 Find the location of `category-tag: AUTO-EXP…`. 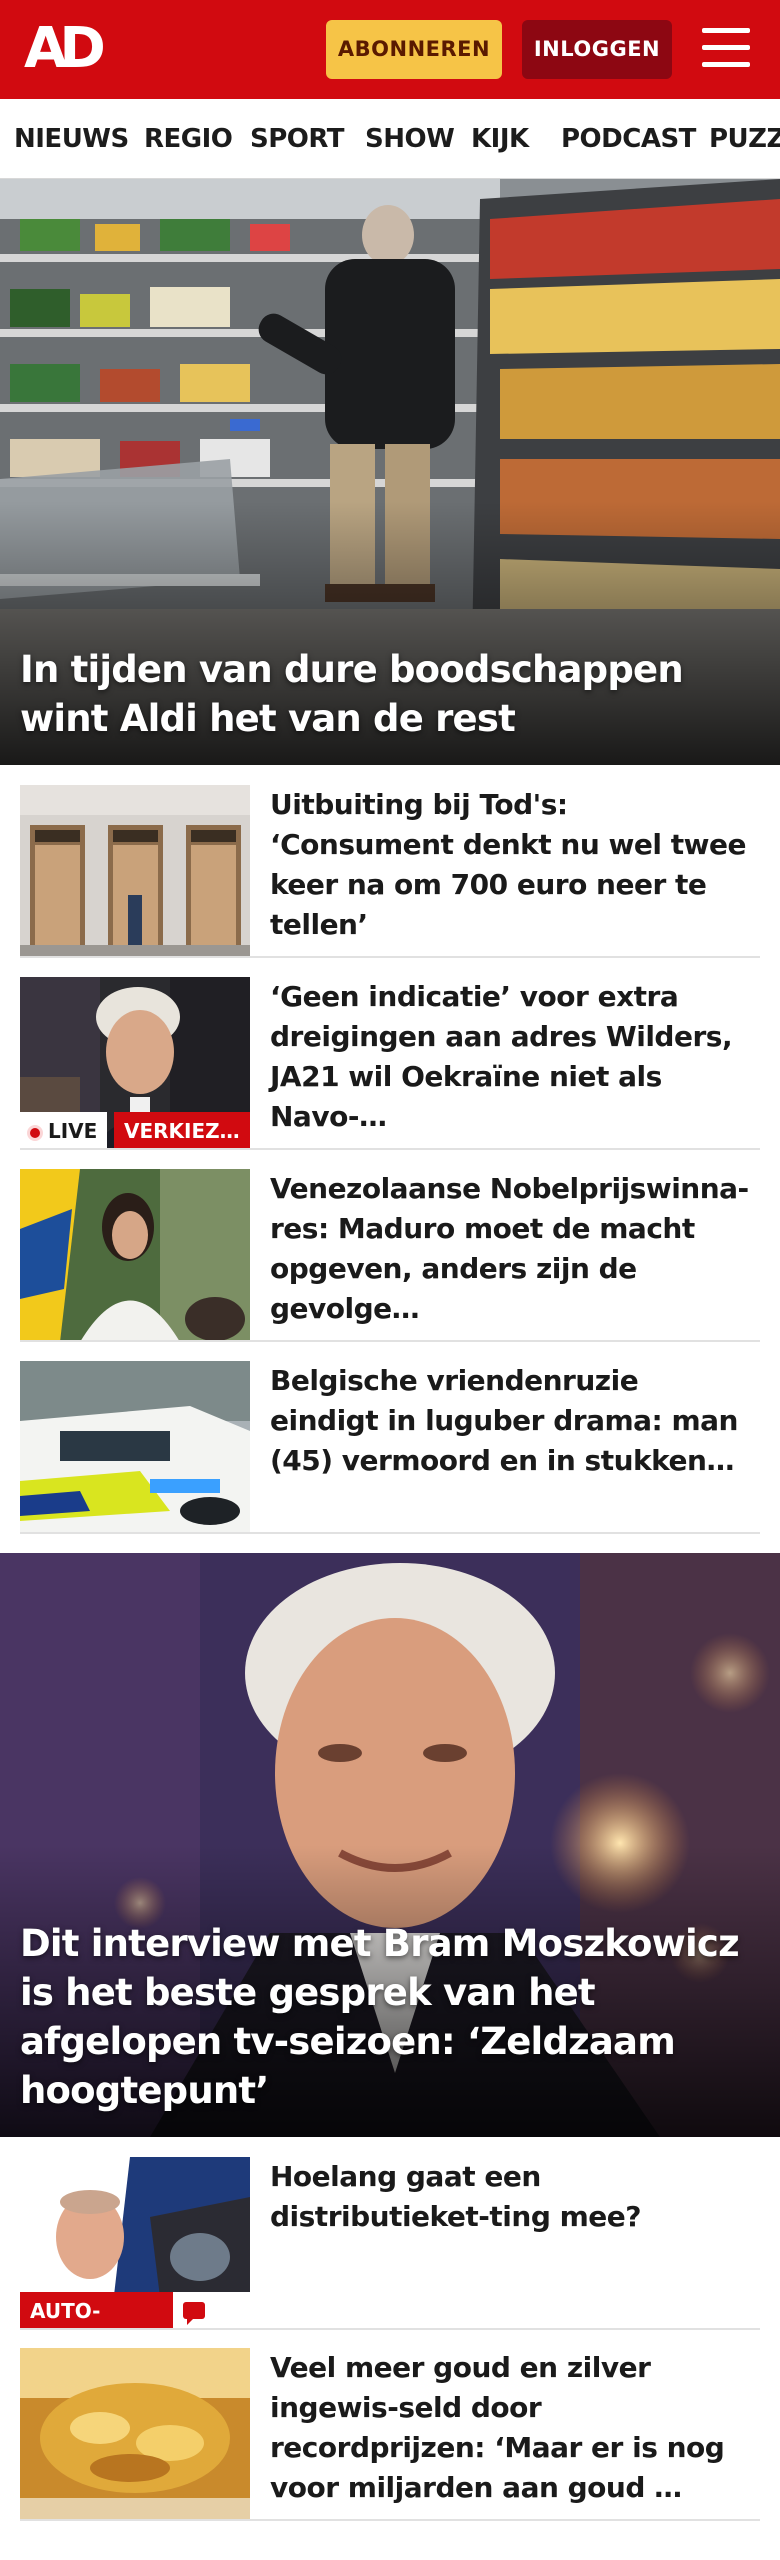

category-tag: AUTO-EXP… is located at coordinates (96, 2311).